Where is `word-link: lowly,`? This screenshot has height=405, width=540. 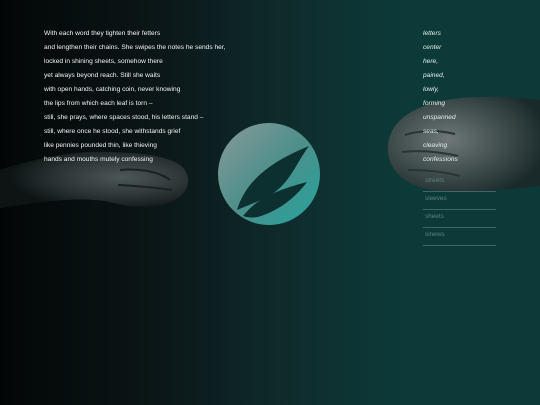 word-link: lowly, is located at coordinates (440, 90).